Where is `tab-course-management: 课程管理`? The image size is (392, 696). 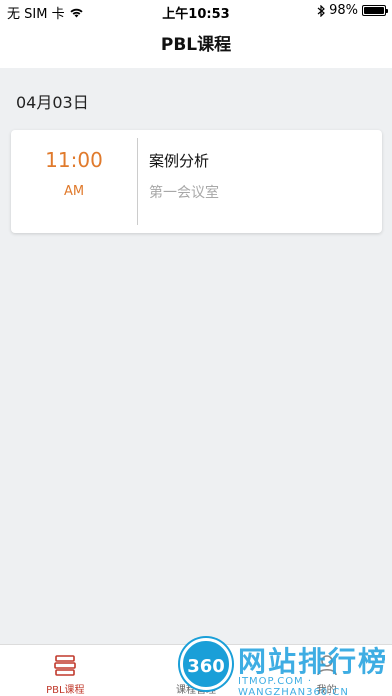 tab-course-management: 课程管理 is located at coordinates (196, 670).